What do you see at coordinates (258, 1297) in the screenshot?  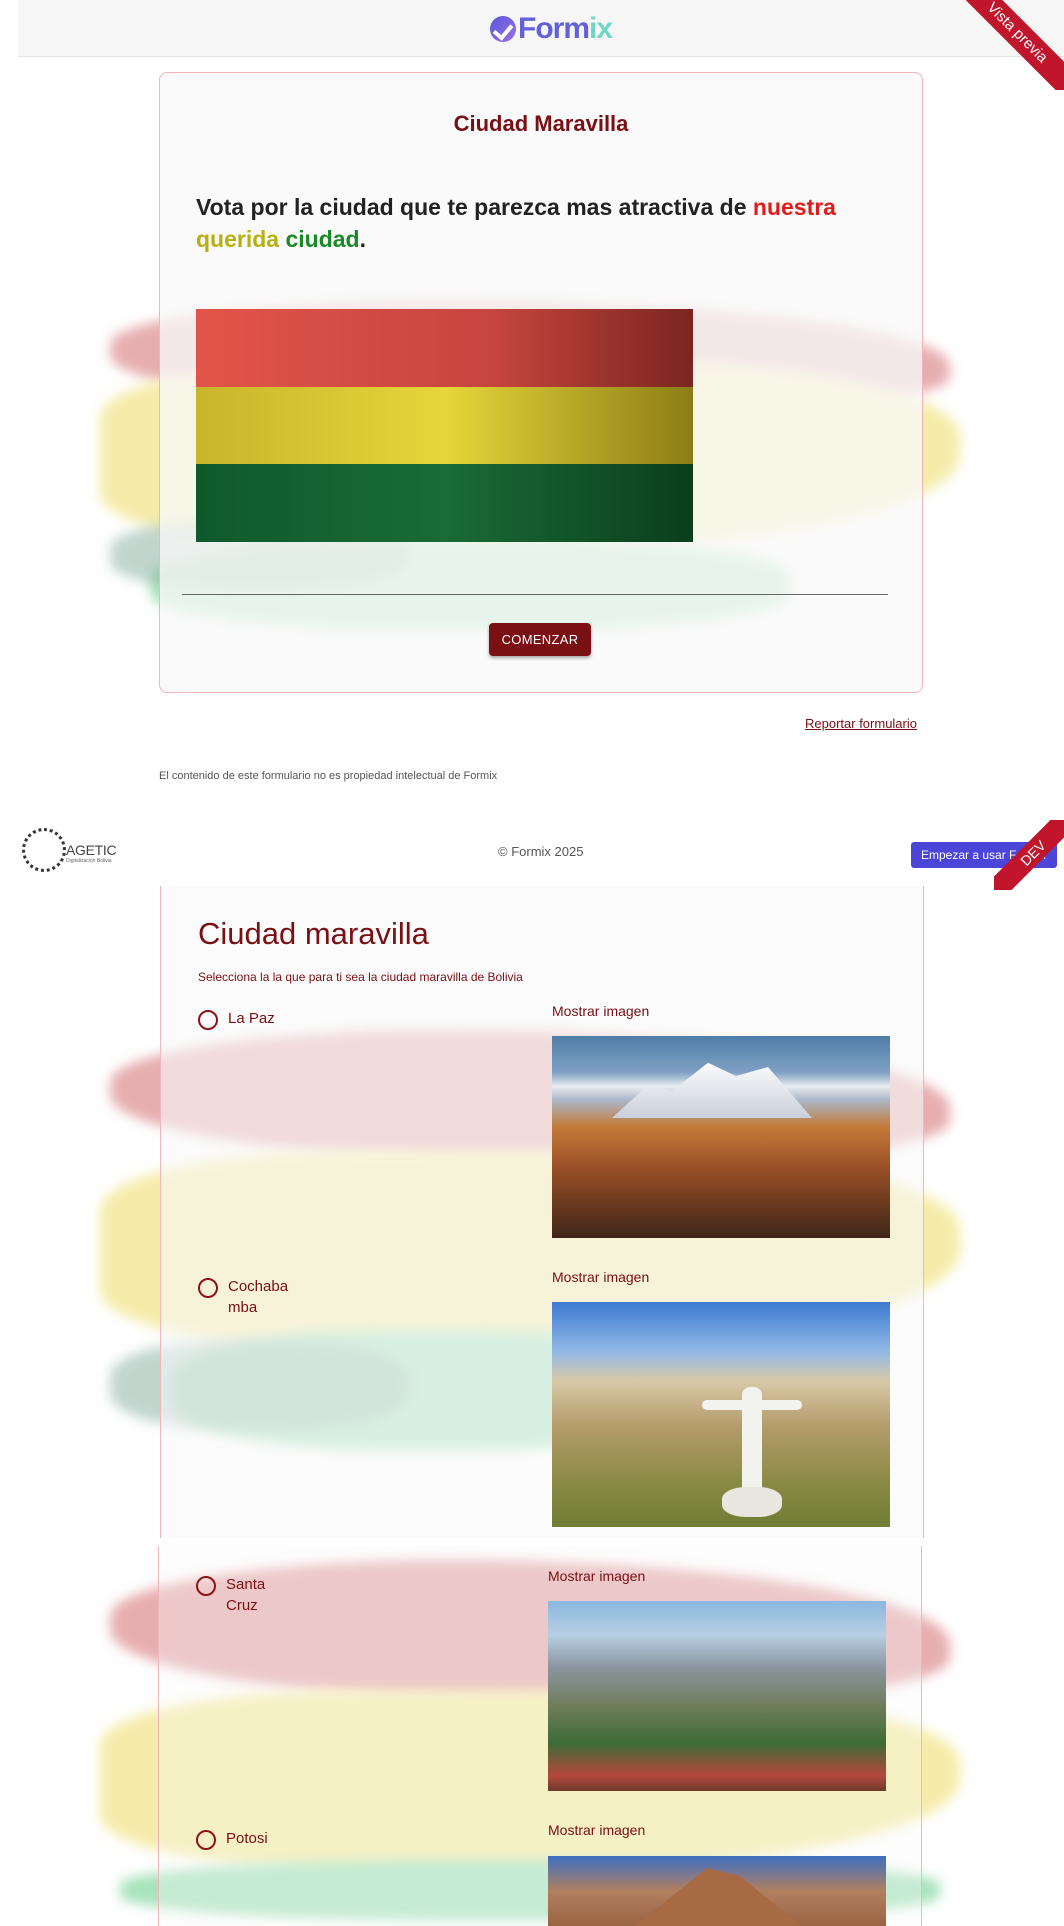 I see `option-label: Cochabamba` at bounding box center [258, 1297].